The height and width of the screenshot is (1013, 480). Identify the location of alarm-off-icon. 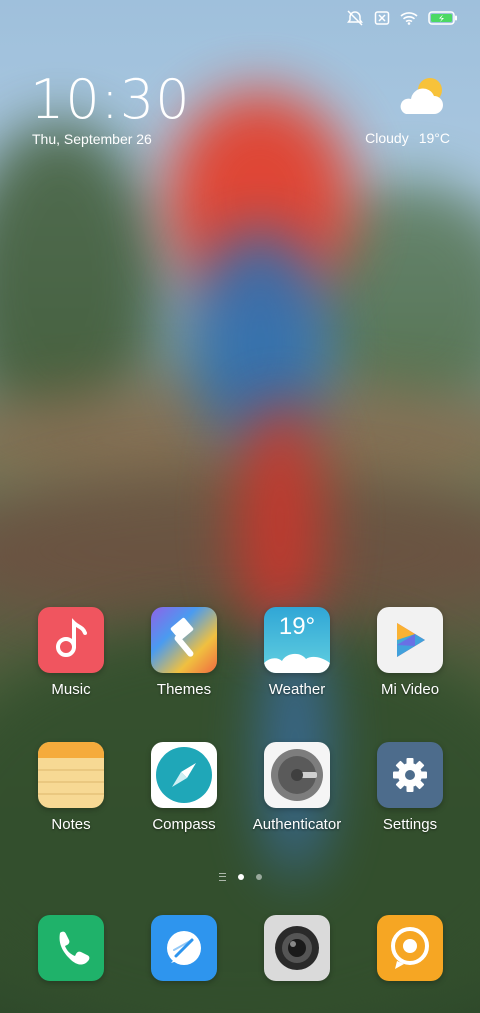
(355, 18).